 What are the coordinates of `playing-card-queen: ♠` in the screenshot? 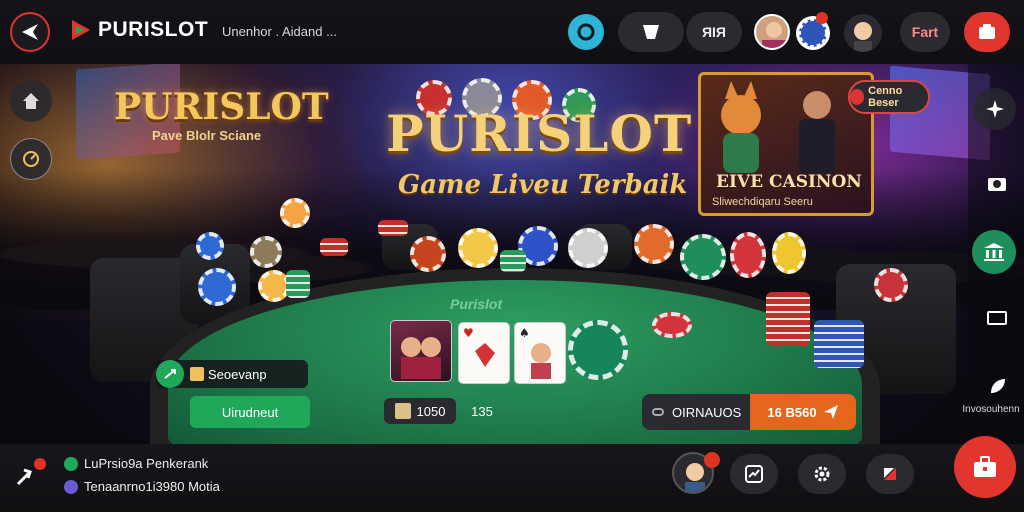 It's located at (540, 353).